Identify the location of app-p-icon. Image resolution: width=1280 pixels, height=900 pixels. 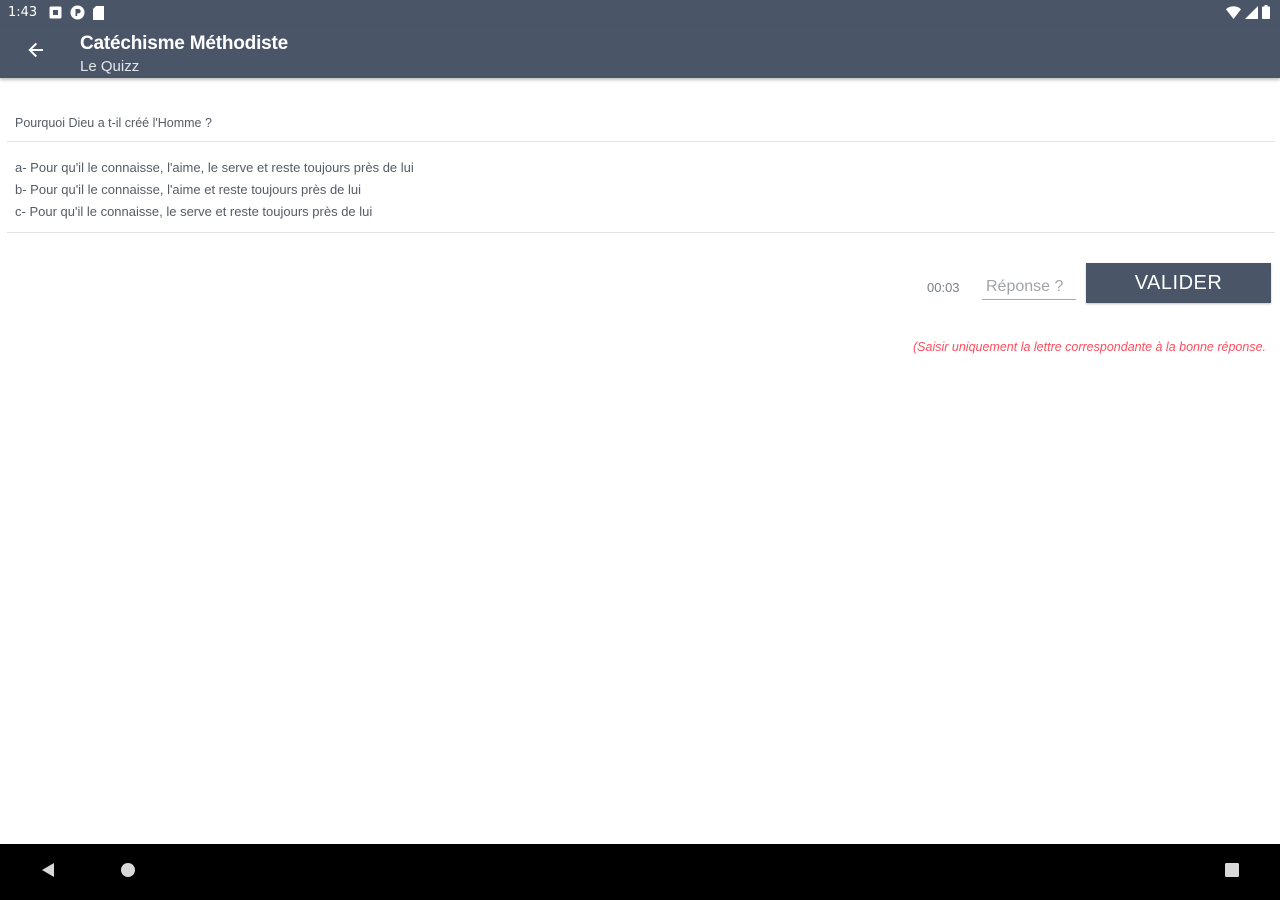
(77, 12).